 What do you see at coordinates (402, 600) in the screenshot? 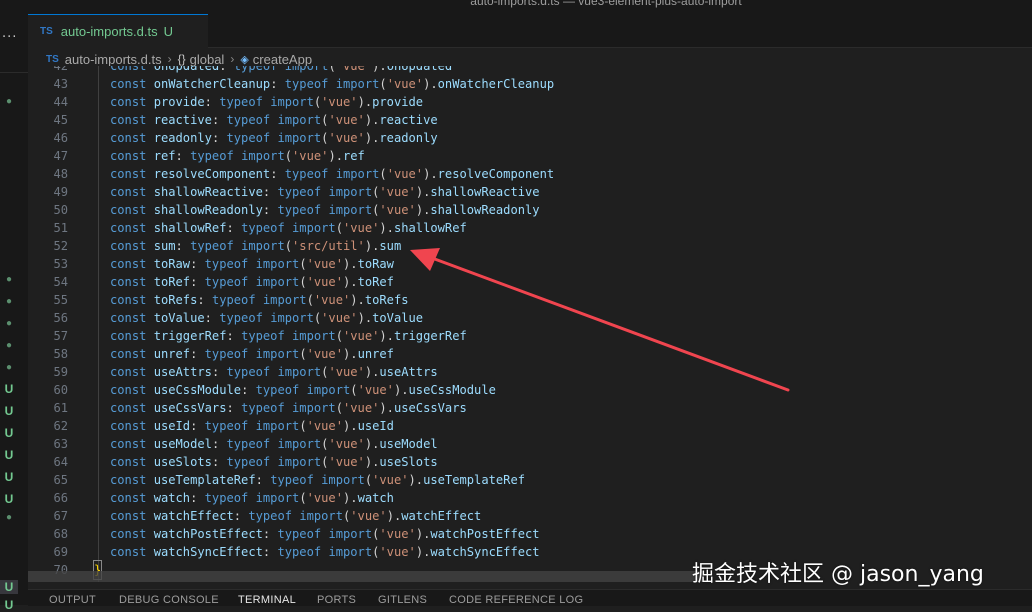
I see `panel-tab-gitlens: GITLENS` at bounding box center [402, 600].